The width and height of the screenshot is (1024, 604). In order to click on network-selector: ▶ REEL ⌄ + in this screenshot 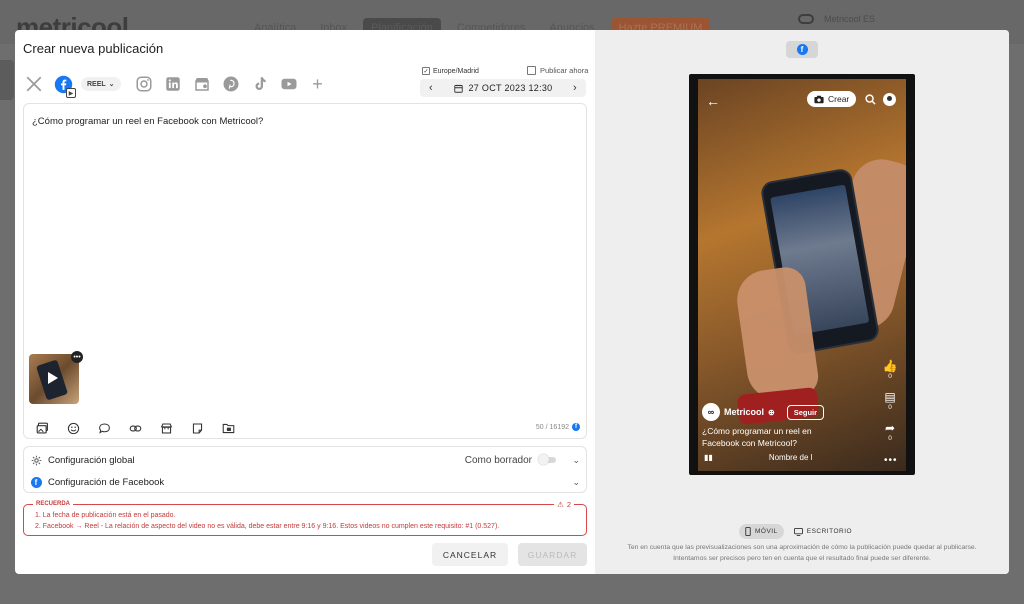, I will do `click(179, 85)`.